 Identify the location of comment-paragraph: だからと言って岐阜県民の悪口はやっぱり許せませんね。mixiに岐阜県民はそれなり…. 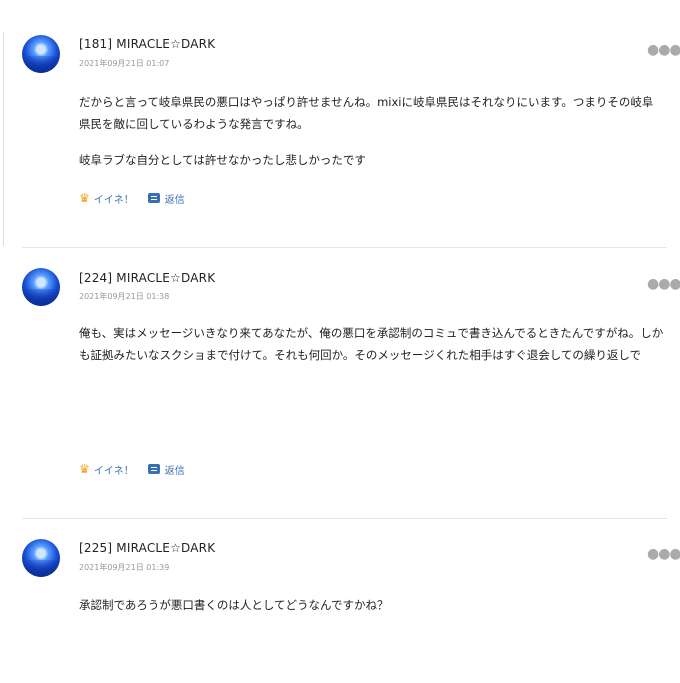
(366, 113).